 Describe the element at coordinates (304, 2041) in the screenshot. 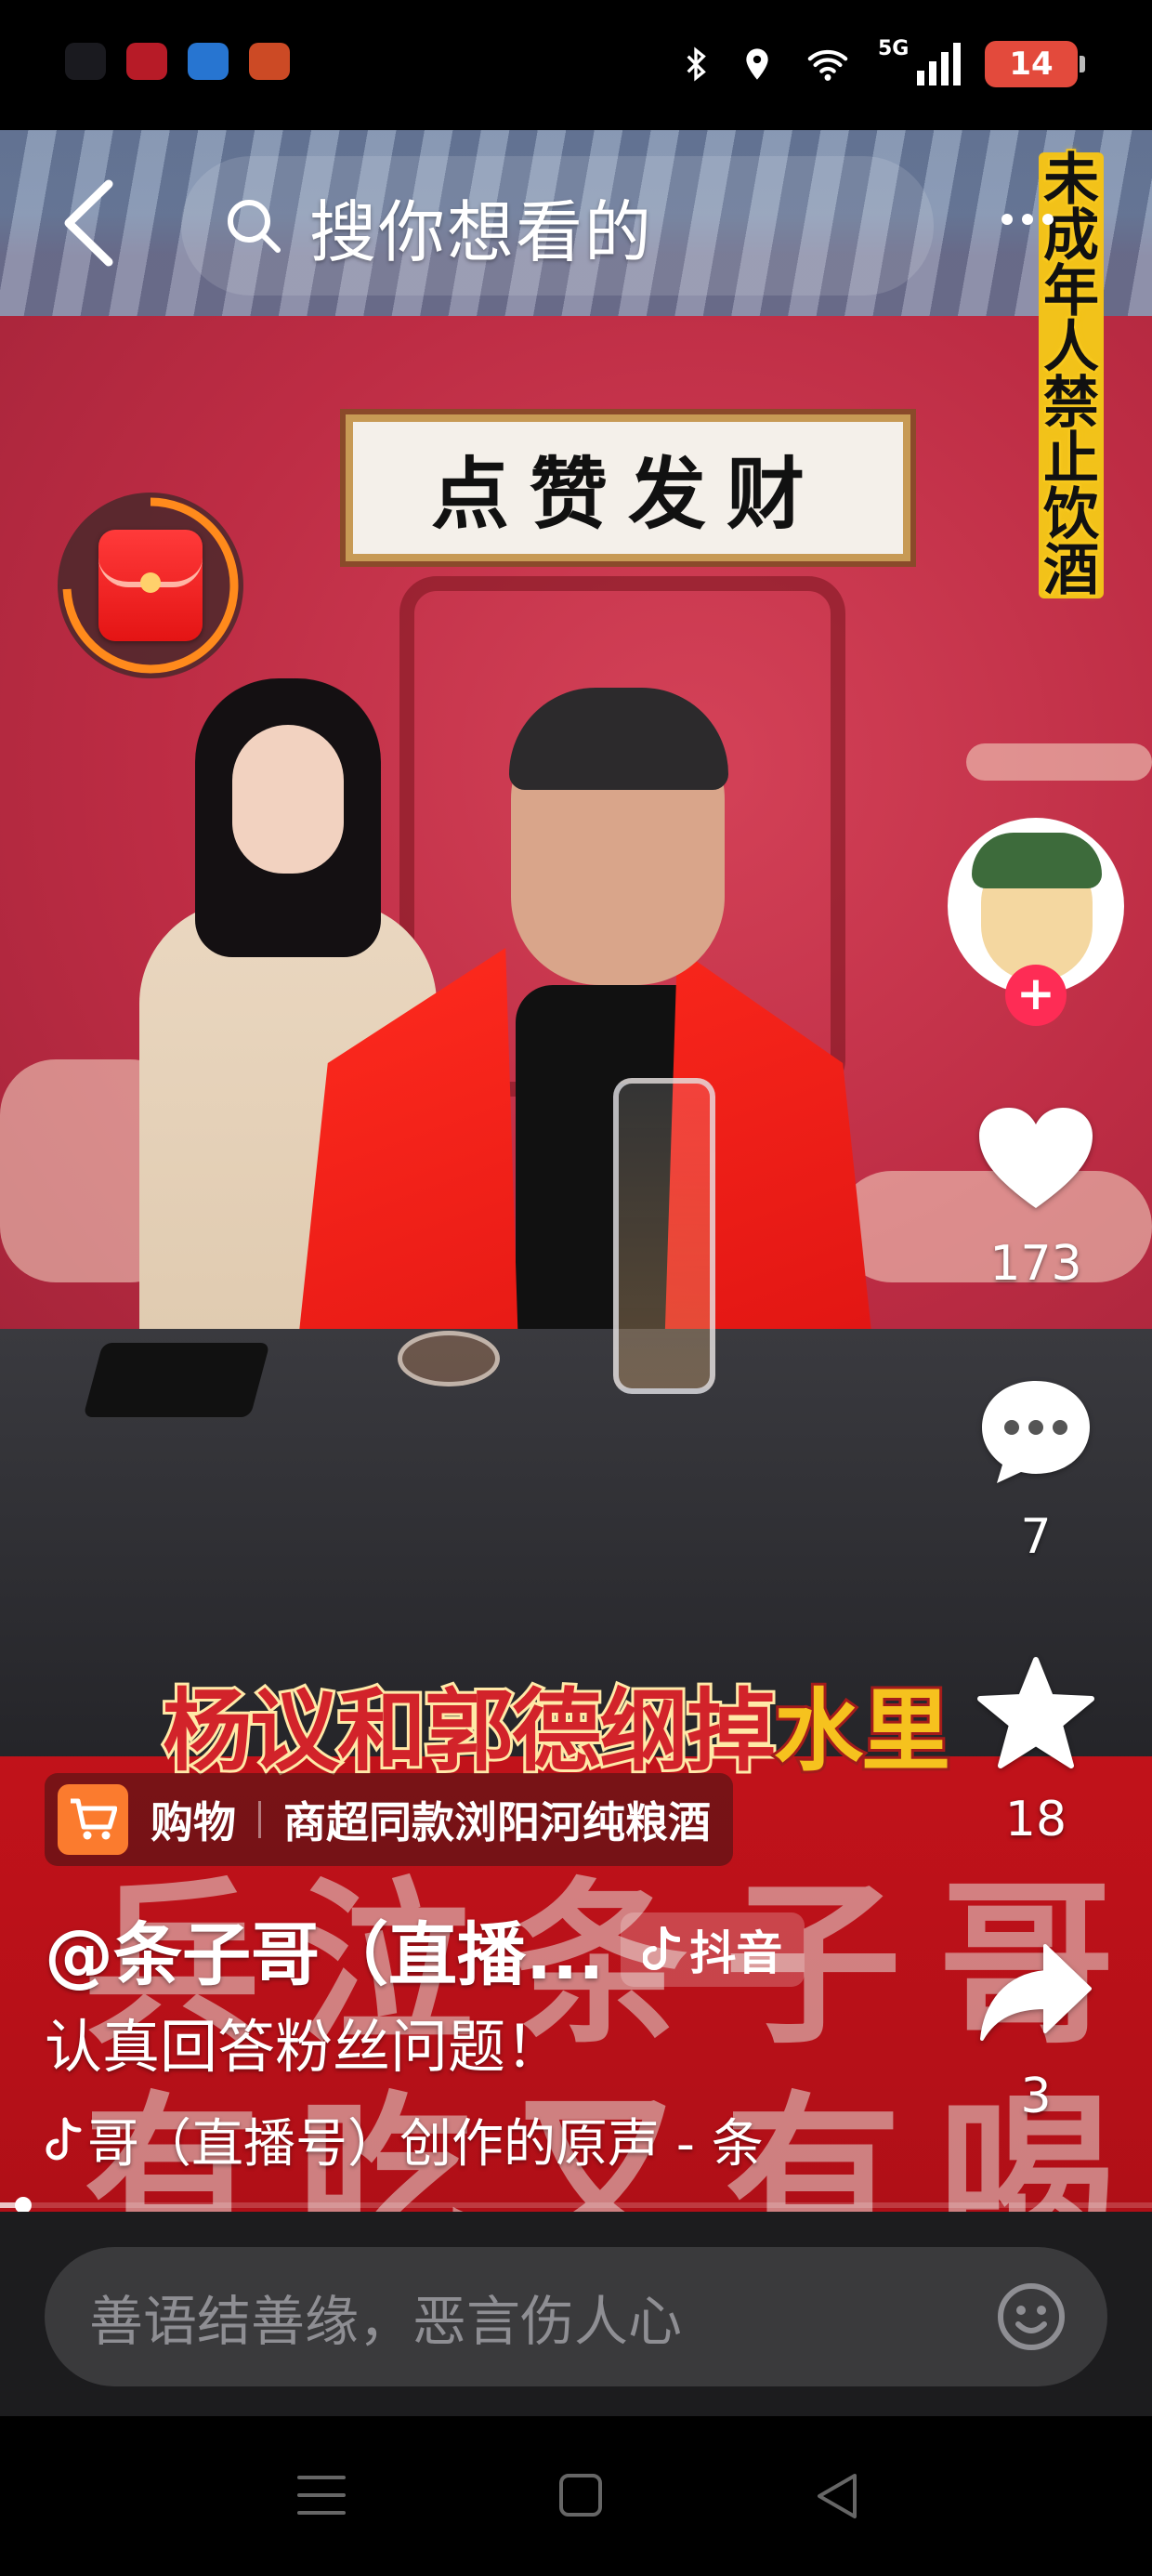

I see `post-description: 认真回答粉丝问题！` at that location.